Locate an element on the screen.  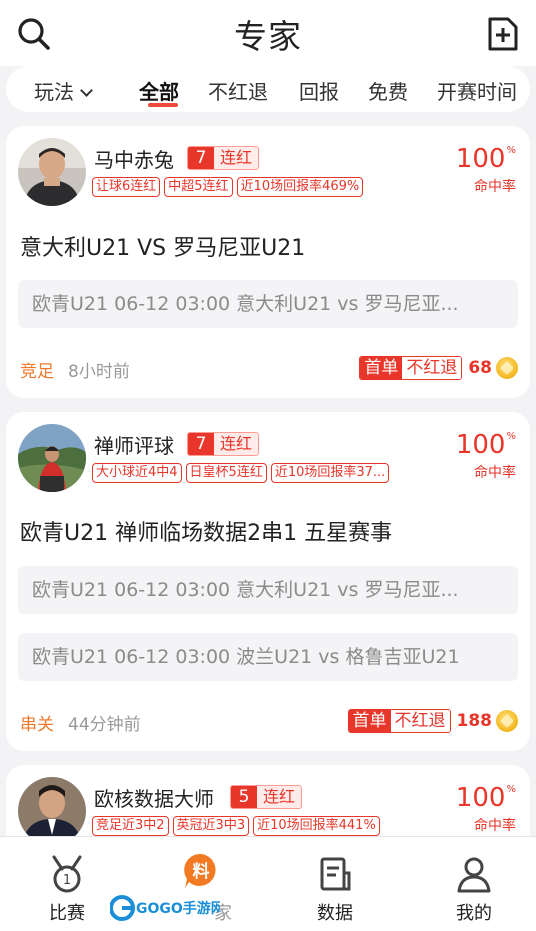
tag: 近10场回报率441% is located at coordinates (316, 826).